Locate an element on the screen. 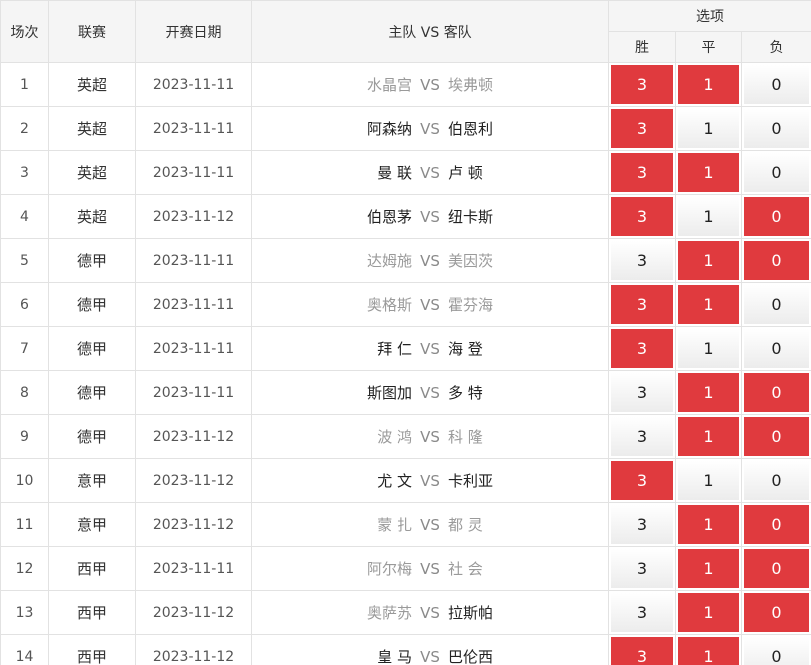  away-team: 卢 顿 is located at coordinates (465, 173).